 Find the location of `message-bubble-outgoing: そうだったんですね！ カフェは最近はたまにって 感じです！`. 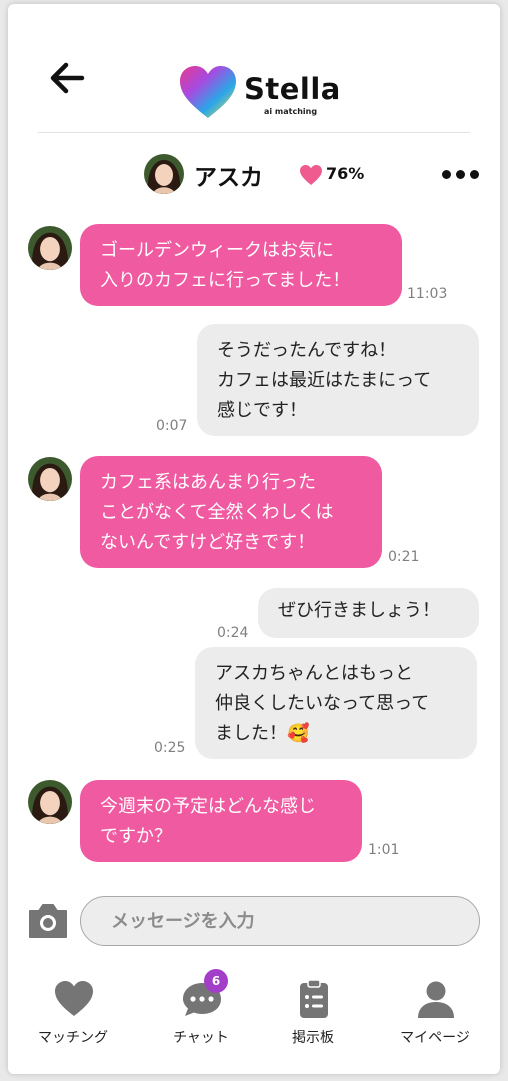

message-bubble-outgoing: そうだったんですね！ カフェは最近はたまにって 感じです！ is located at coordinates (338, 380).